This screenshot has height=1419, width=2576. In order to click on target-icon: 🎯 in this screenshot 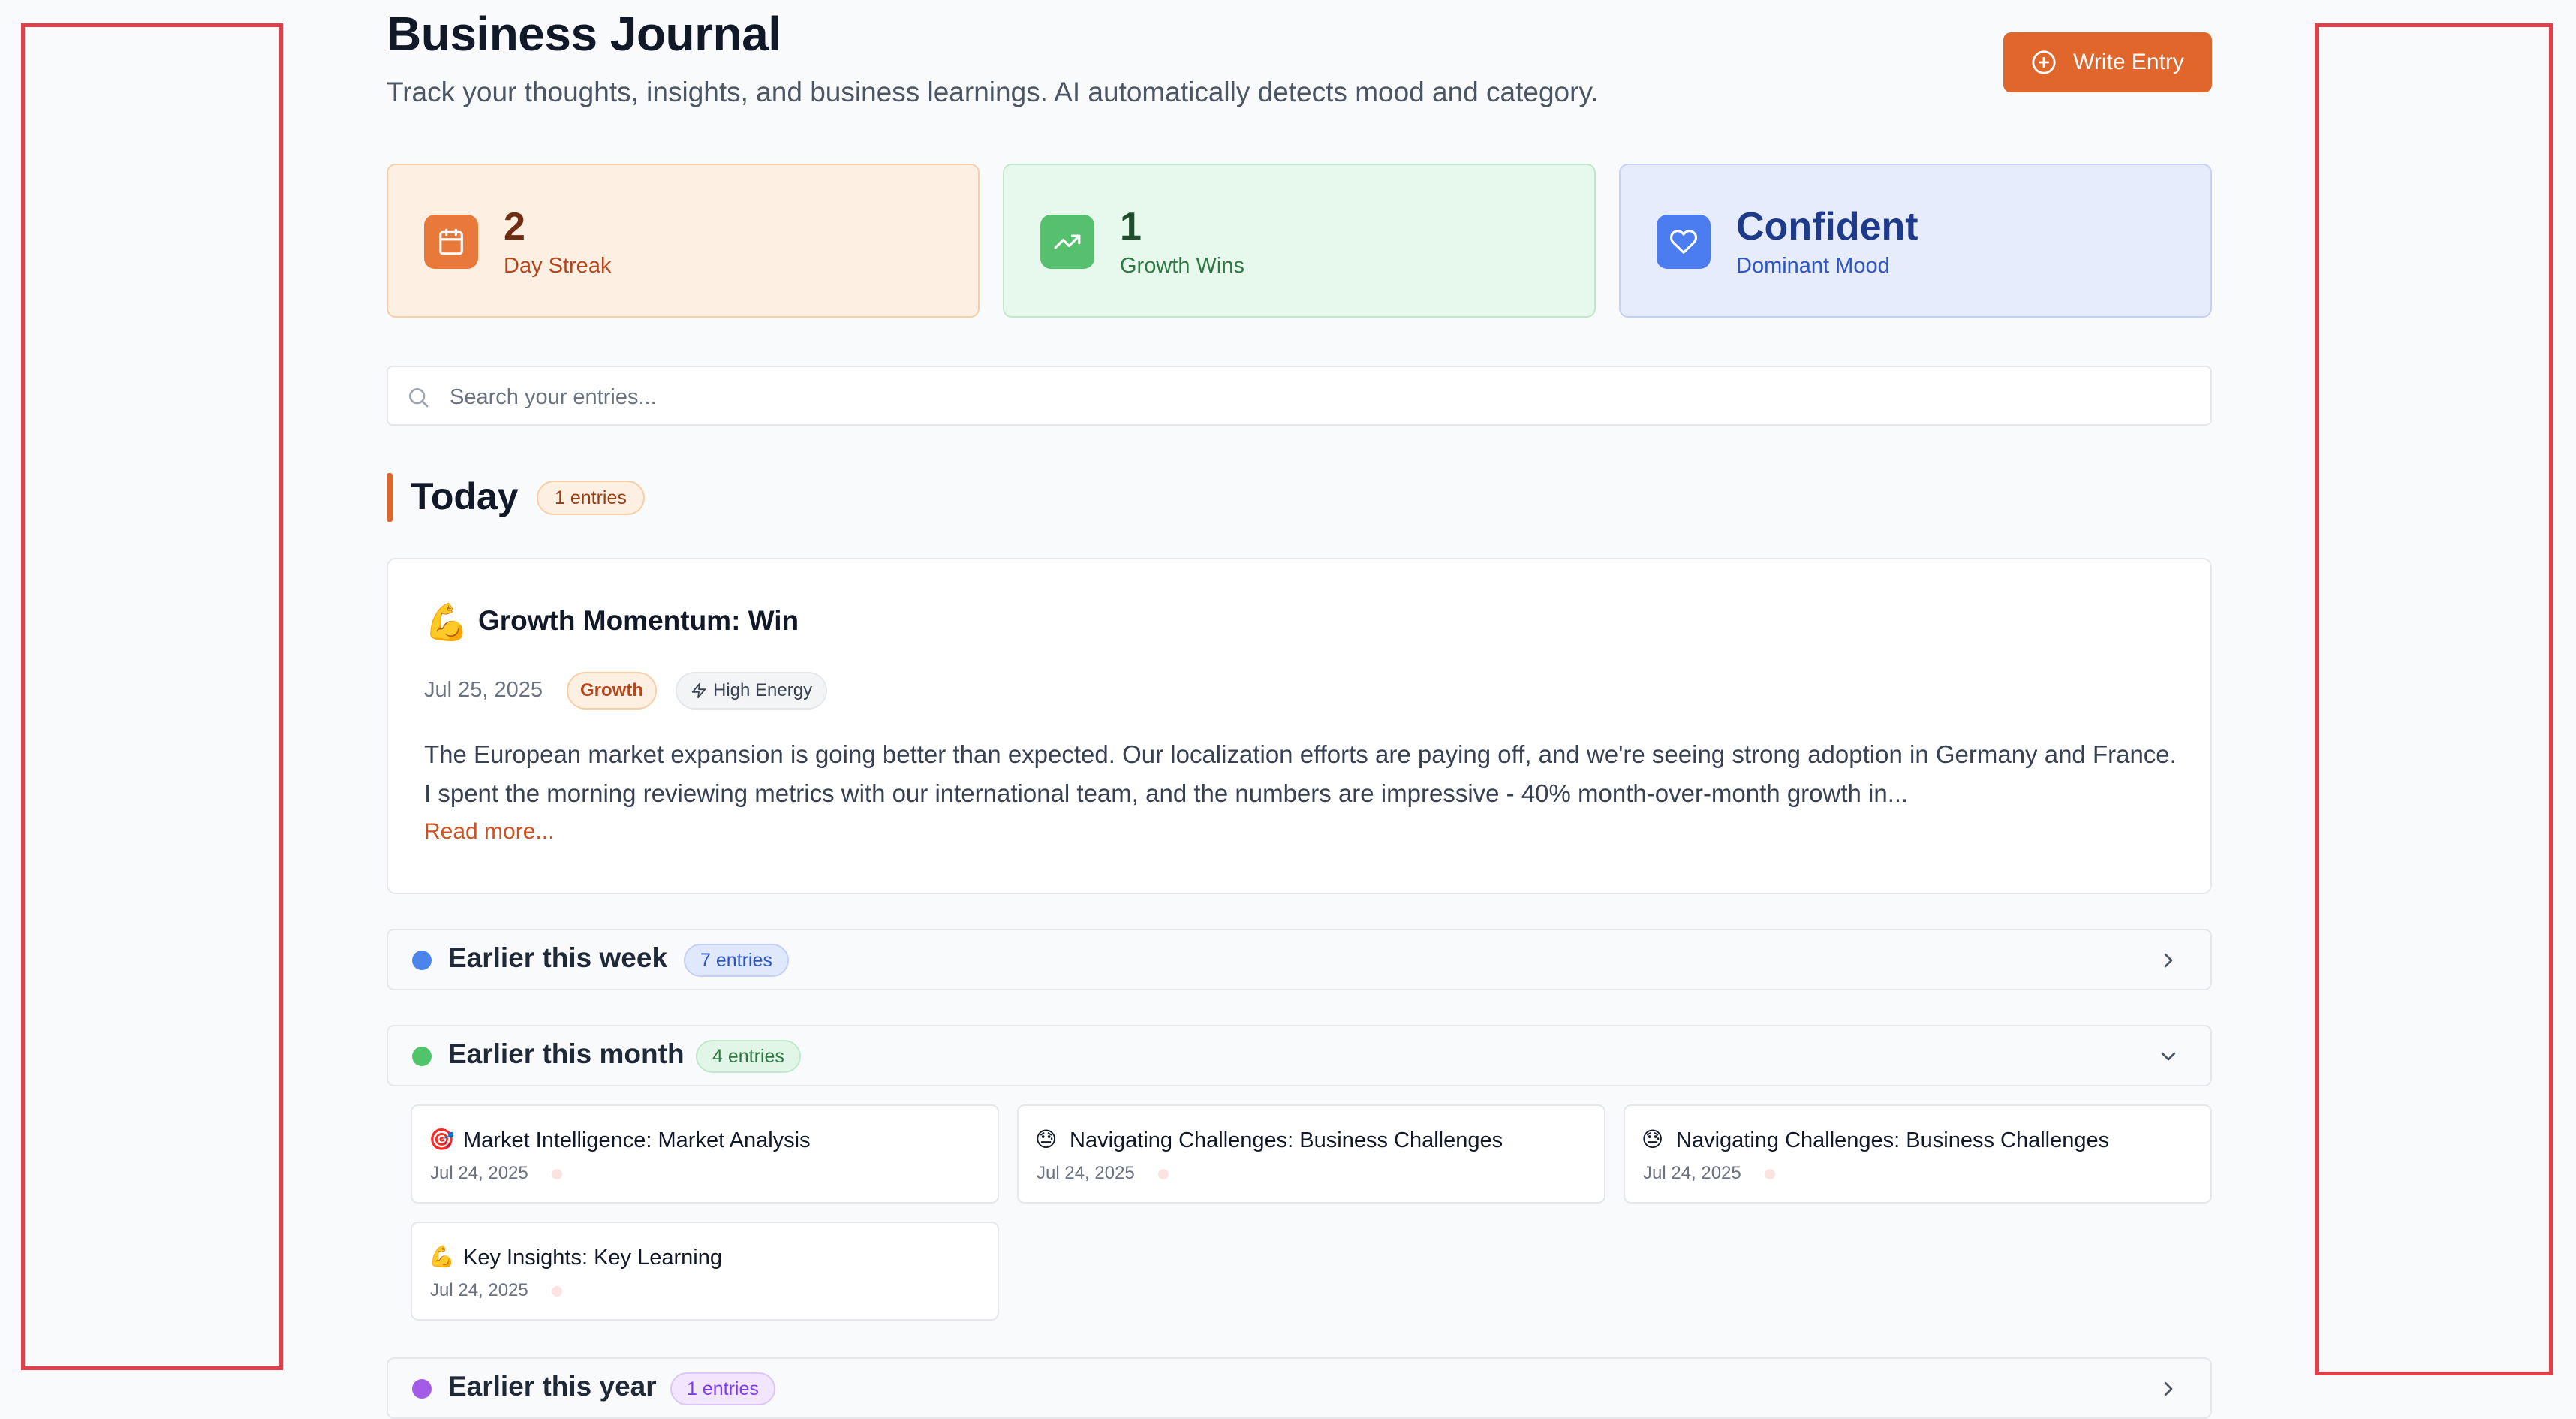, I will do `click(442, 1139)`.